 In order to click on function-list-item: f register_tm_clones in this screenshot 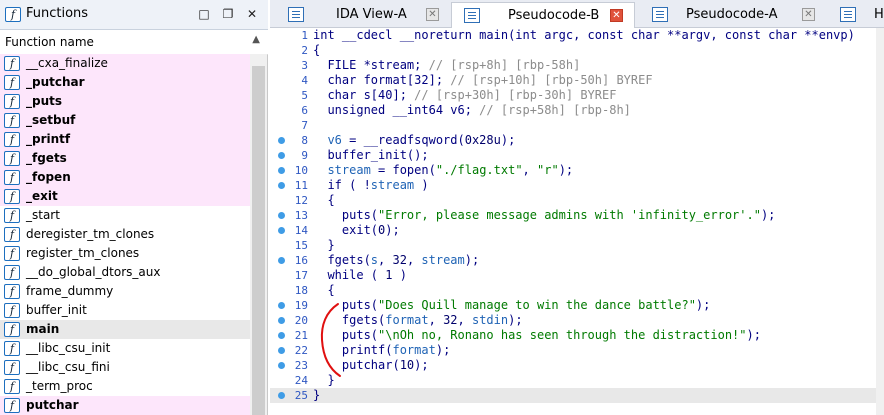, I will do `click(125, 253)`.